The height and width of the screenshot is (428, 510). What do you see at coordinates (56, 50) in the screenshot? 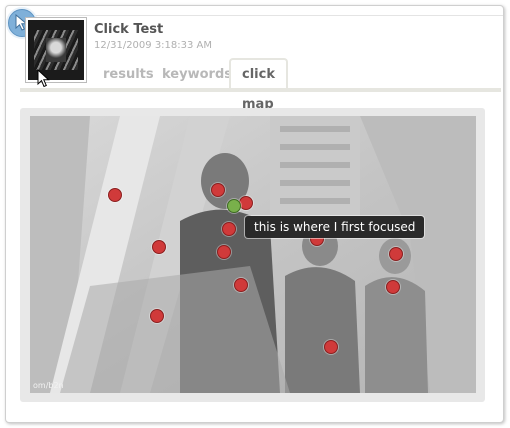
I see `item-thumbnail` at bounding box center [56, 50].